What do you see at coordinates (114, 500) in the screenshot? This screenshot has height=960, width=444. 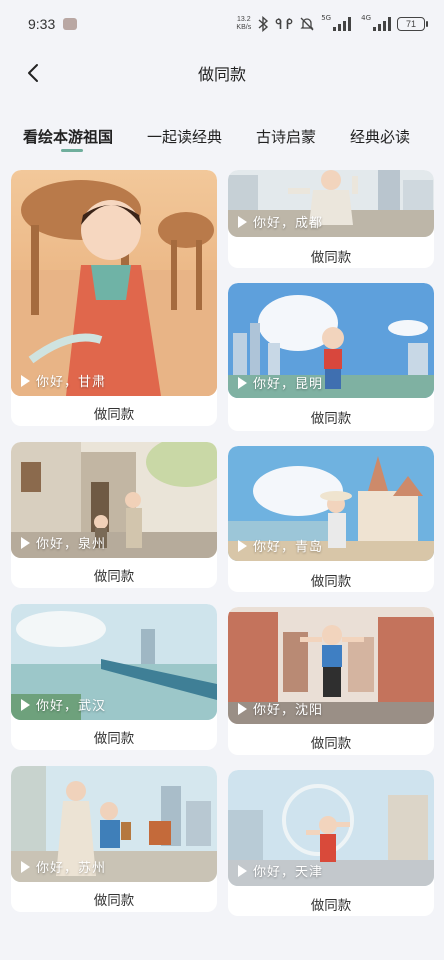 I see `card-thumbnail: 你好，泉州` at bounding box center [114, 500].